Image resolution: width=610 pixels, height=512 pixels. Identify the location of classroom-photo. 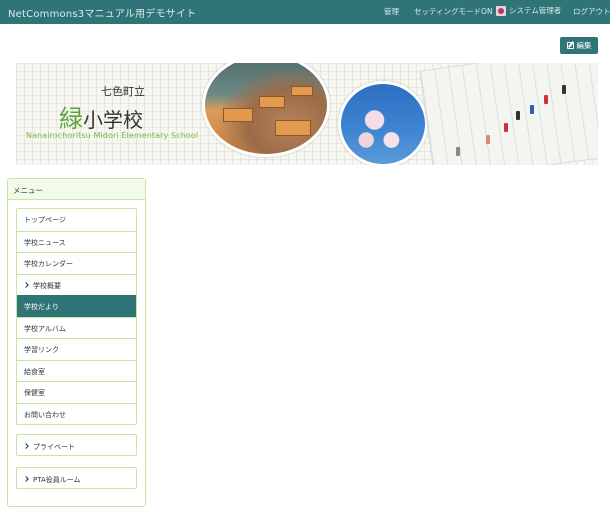
(266, 110).